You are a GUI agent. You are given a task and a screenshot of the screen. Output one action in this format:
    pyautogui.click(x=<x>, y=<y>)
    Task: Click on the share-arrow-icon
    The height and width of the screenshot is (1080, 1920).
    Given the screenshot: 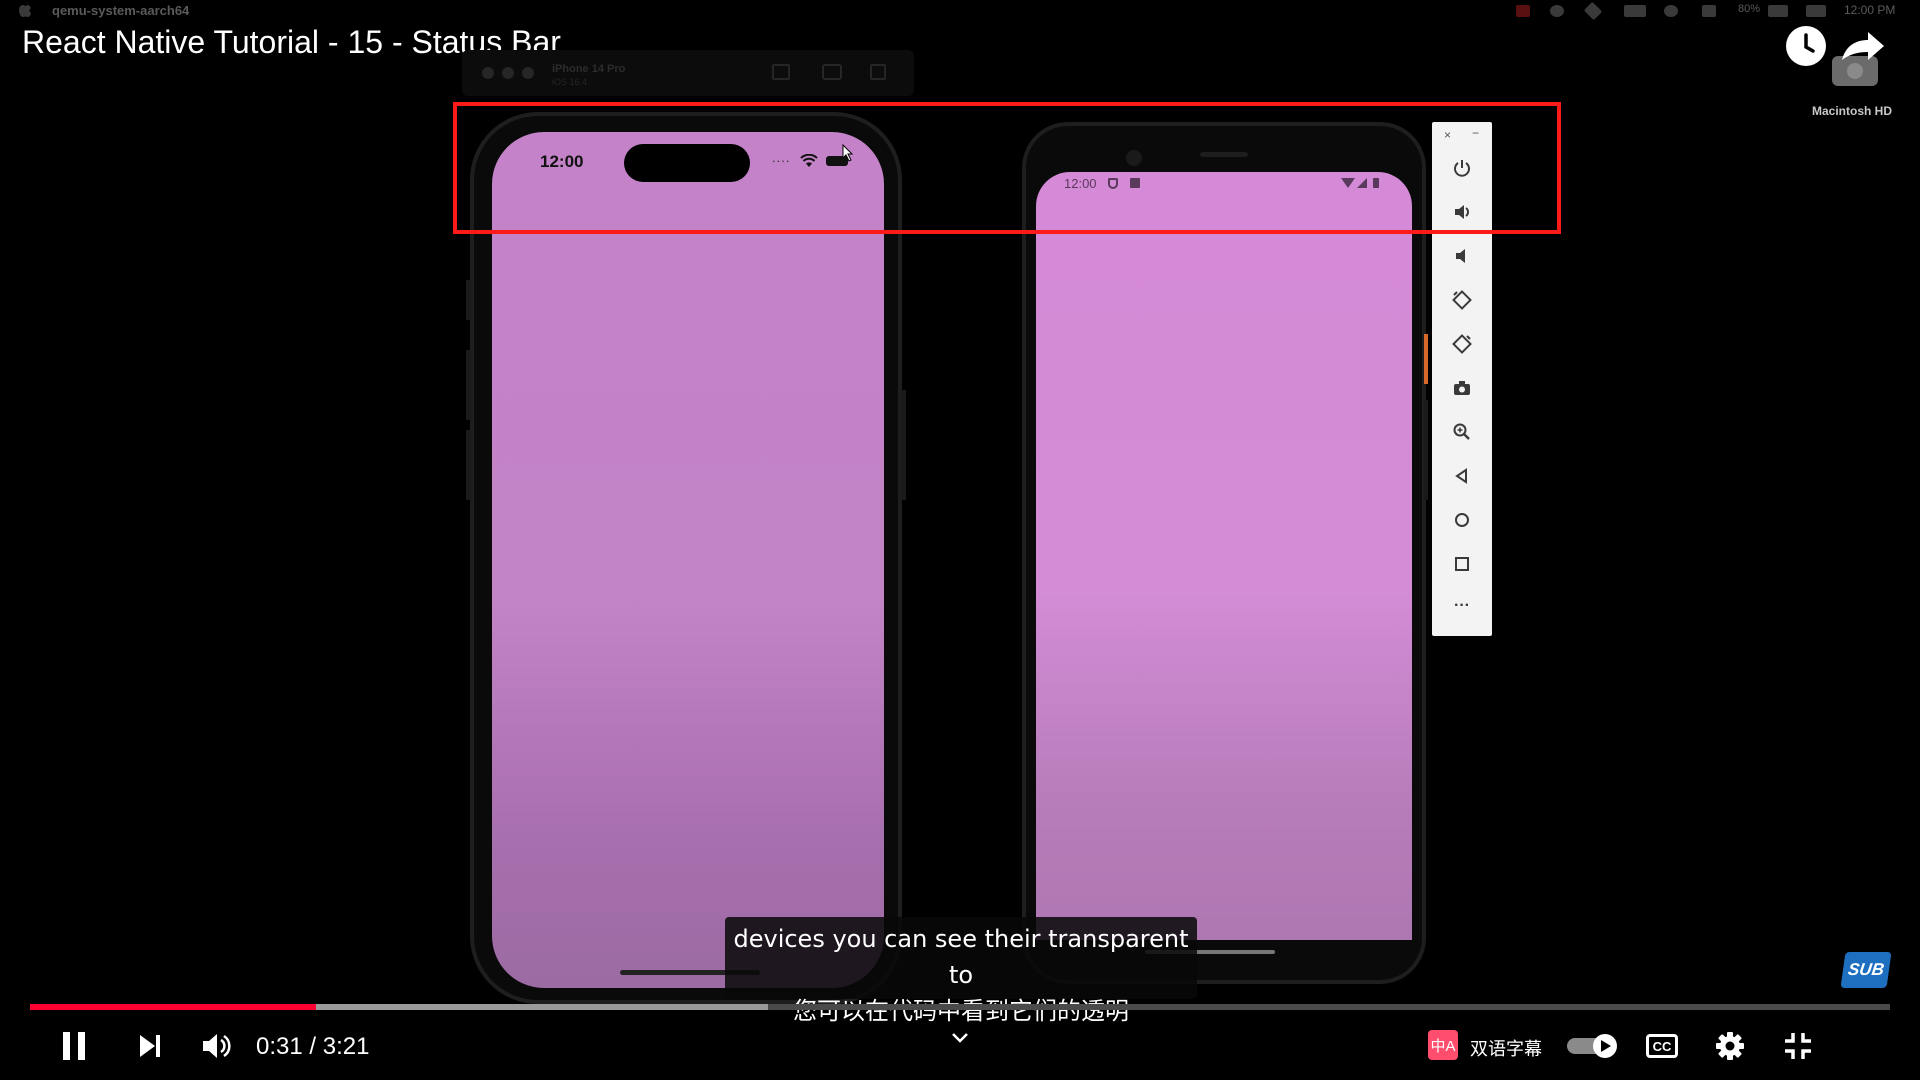 What is the action you would take?
    pyautogui.click(x=1858, y=59)
    